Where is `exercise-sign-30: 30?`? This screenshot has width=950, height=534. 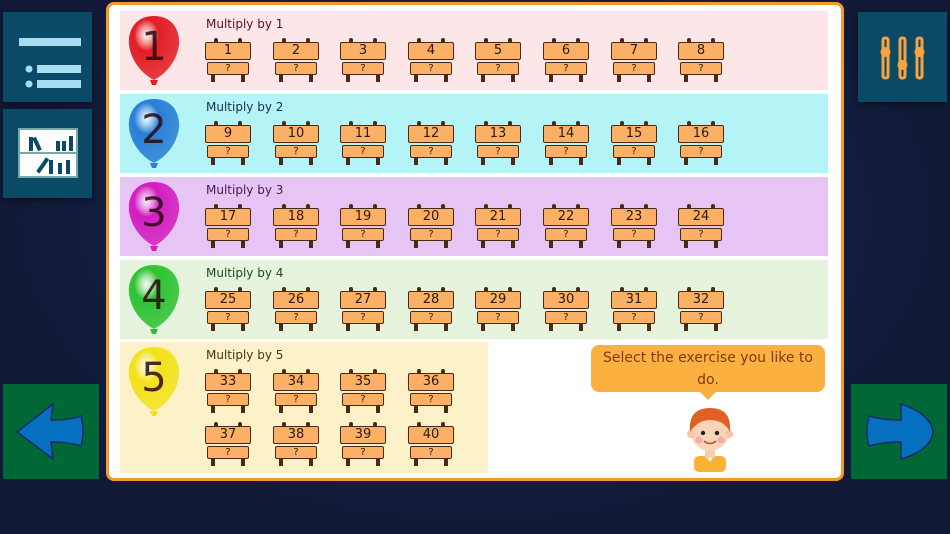
exercise-sign-30: 30? is located at coordinates (566, 309).